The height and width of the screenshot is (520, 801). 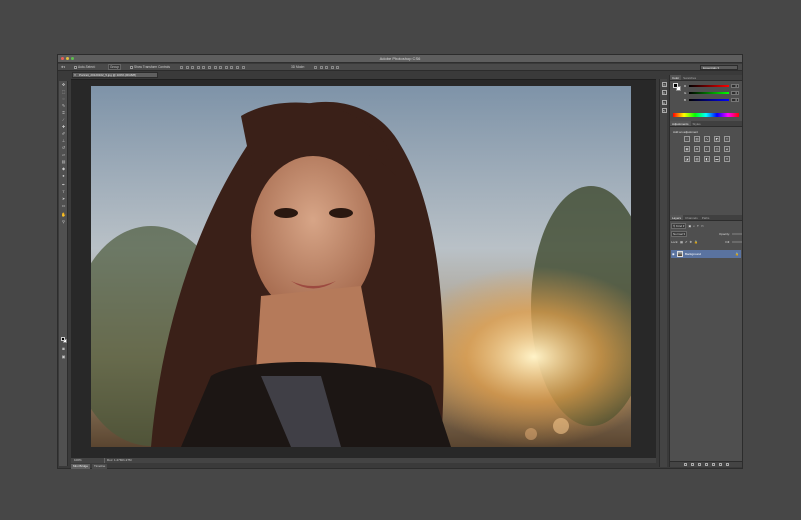 What do you see at coordinates (209, 67) in the screenshot?
I see `align-right-icon` at bounding box center [209, 67].